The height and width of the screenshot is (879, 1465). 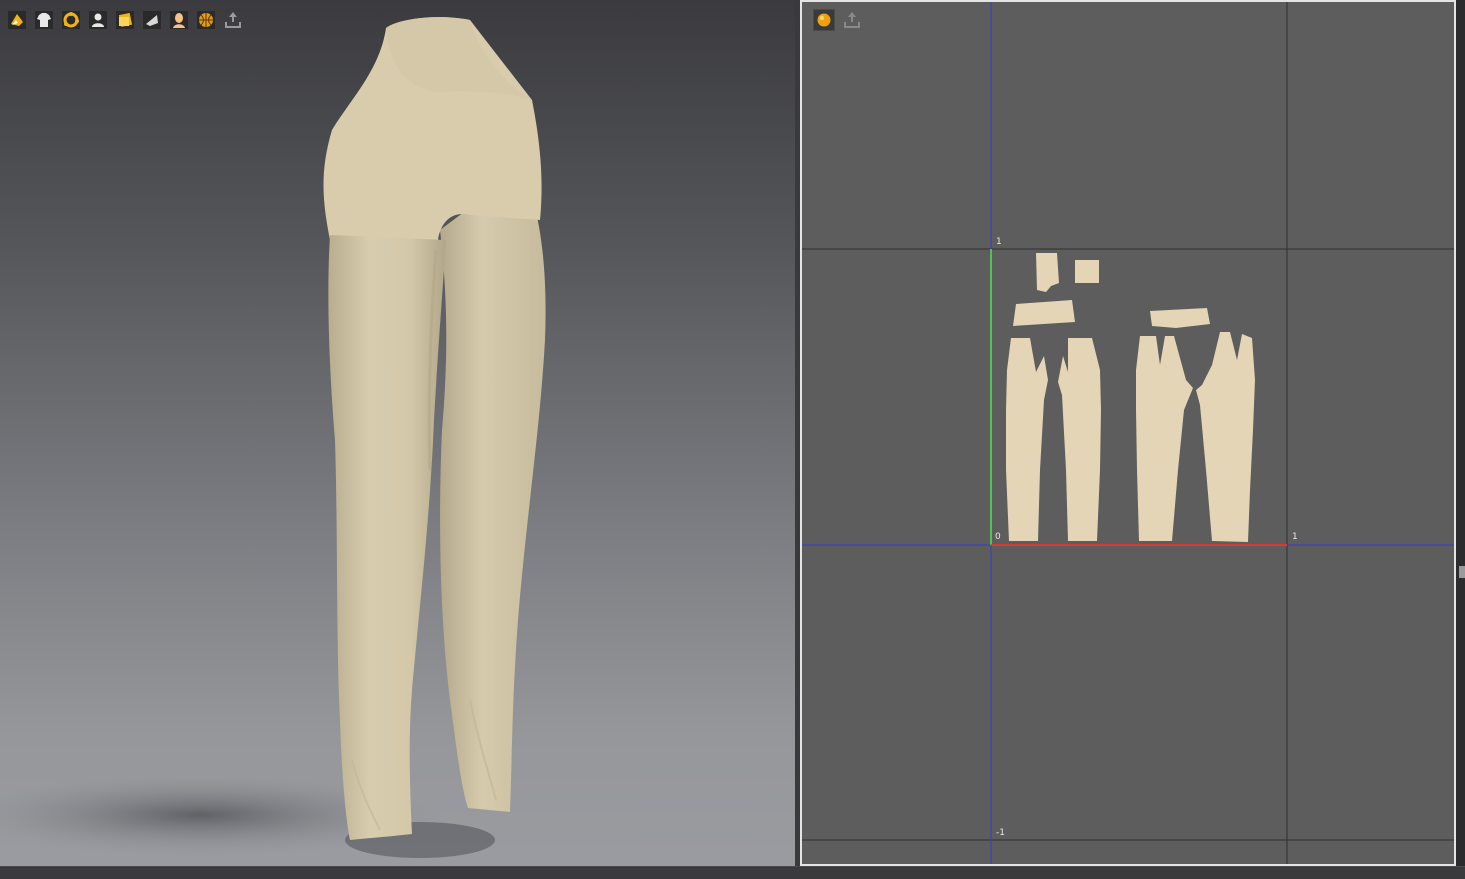 I want to click on pattern-piece-front-waistband, so click(x=1044, y=313).